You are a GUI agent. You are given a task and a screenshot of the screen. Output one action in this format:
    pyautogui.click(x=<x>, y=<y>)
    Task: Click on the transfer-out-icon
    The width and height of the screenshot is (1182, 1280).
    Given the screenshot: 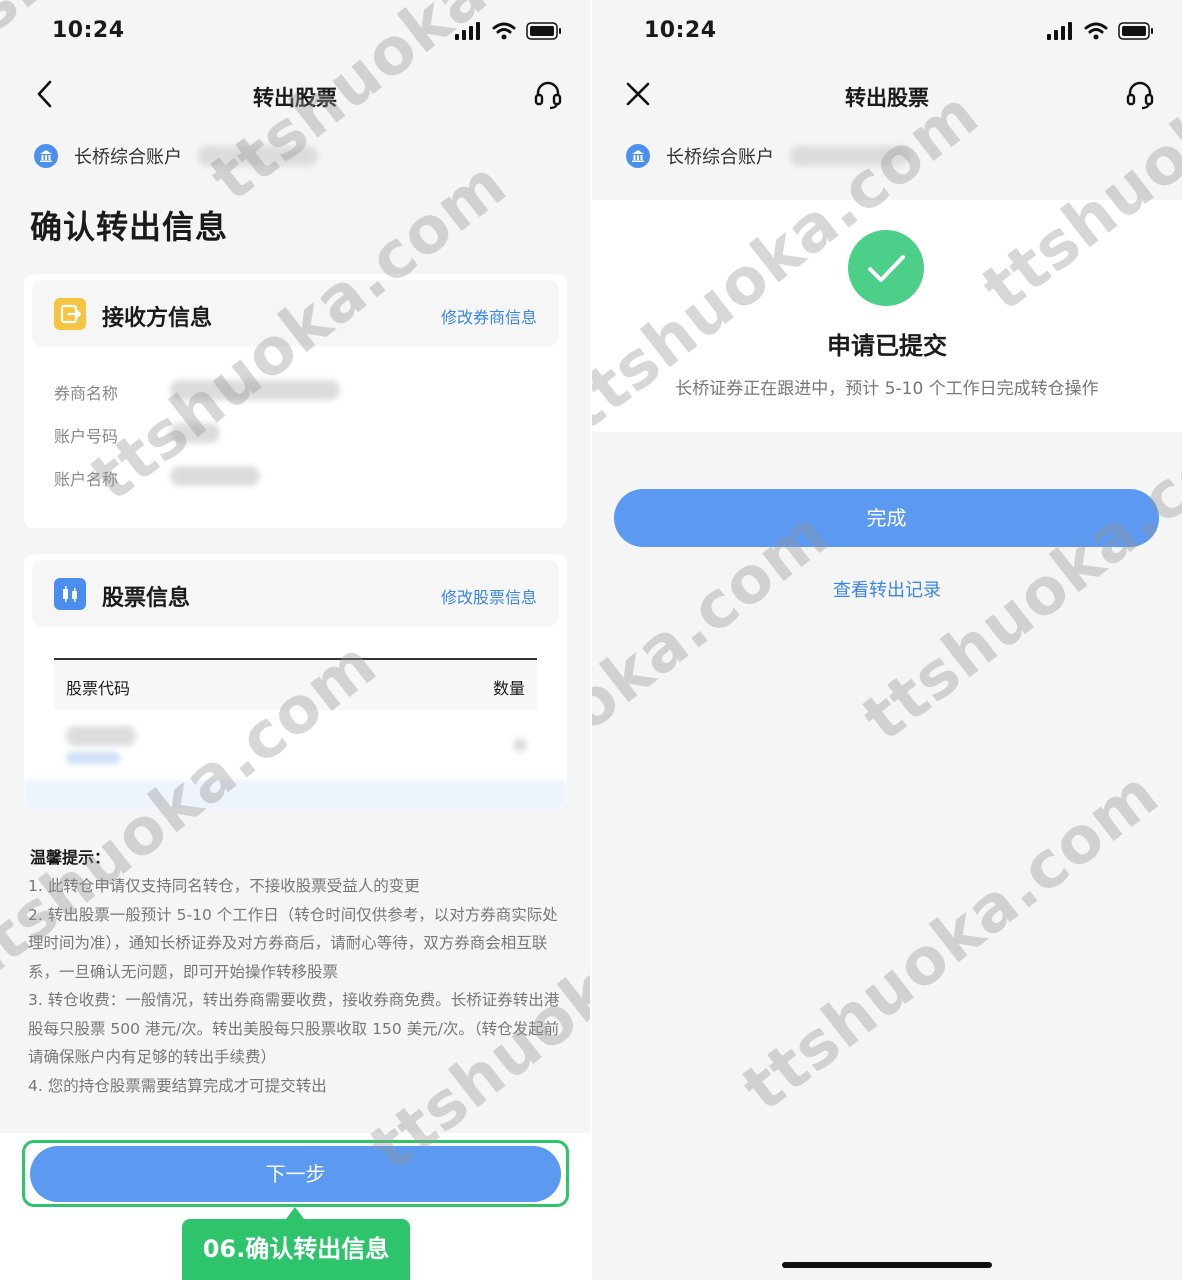 What is the action you would take?
    pyautogui.click(x=70, y=314)
    